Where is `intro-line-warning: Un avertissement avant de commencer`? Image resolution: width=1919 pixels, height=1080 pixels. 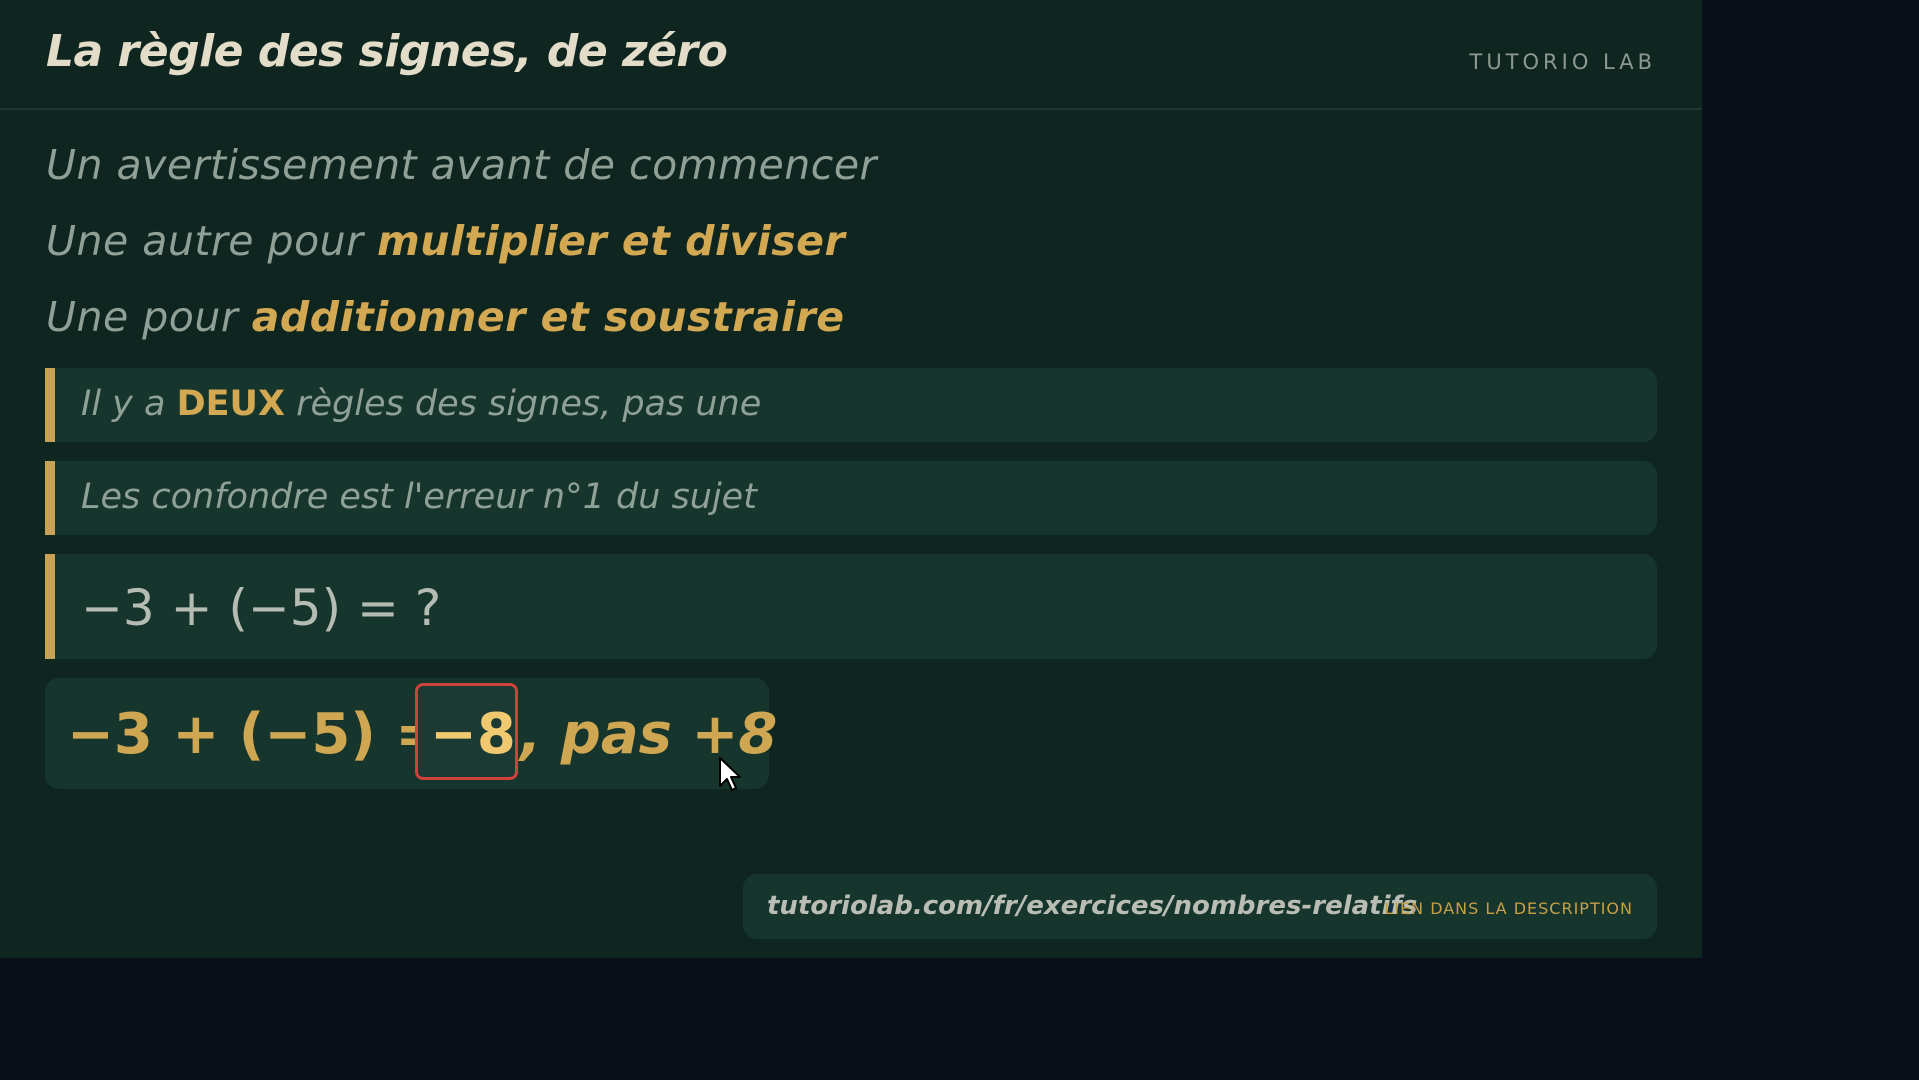 intro-line-warning: Un avertissement avant de commencer is located at coordinates (461, 165).